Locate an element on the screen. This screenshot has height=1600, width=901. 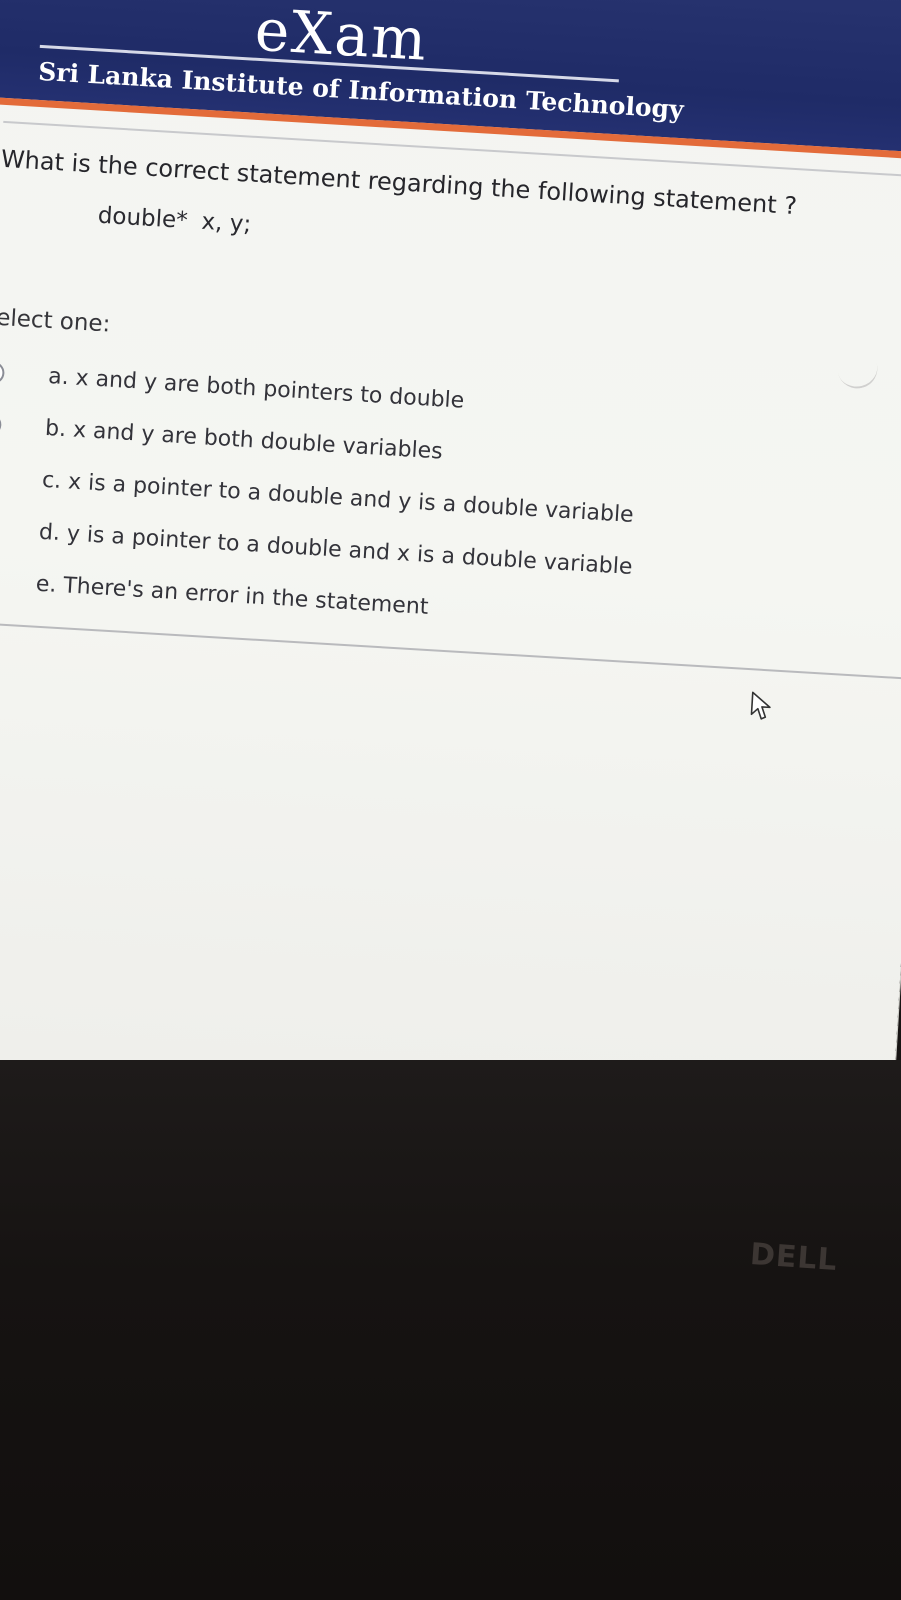
code-type: double* is located at coordinates (143, 218).